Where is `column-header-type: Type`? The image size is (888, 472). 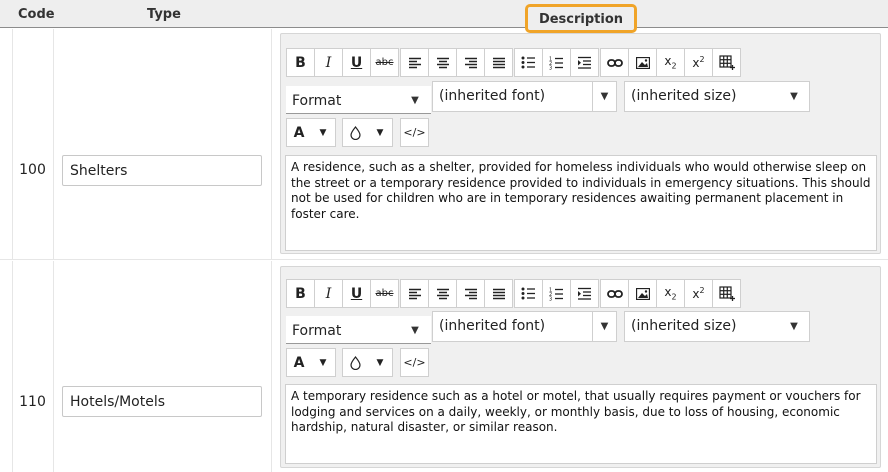
column-header-type: Type is located at coordinates (164, 14).